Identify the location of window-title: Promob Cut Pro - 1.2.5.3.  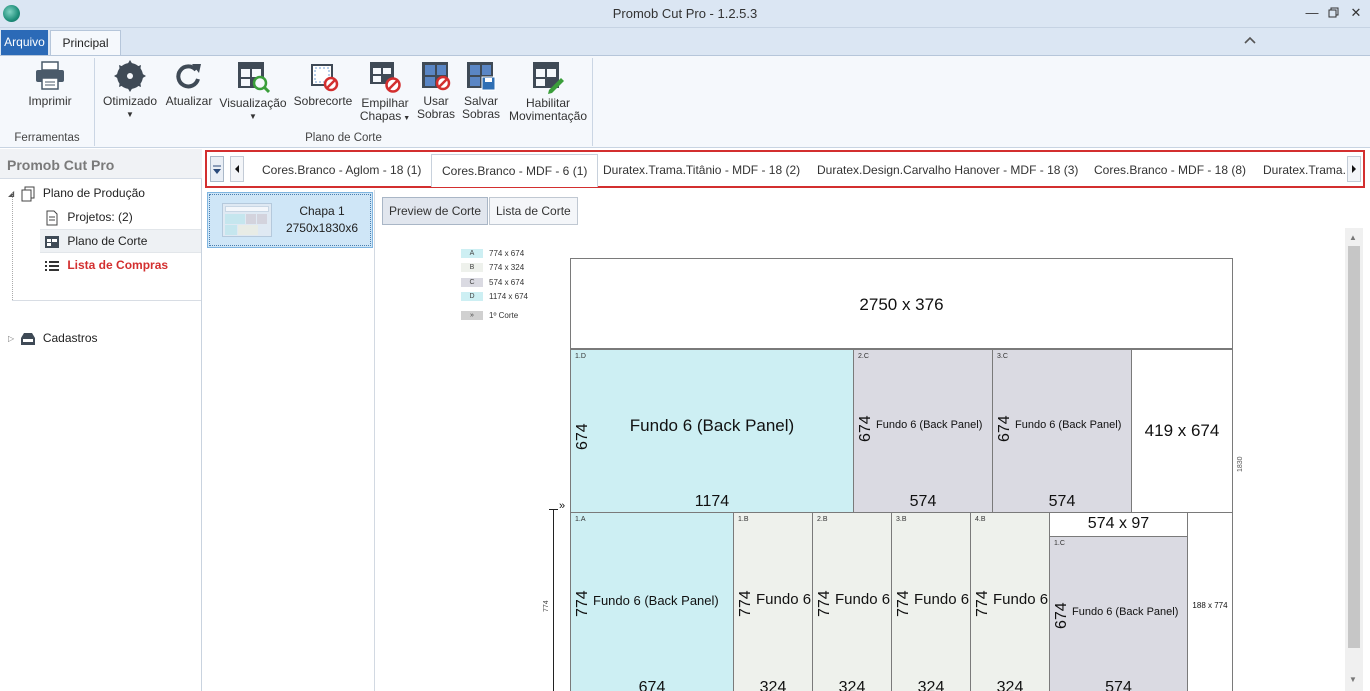
(685, 13).